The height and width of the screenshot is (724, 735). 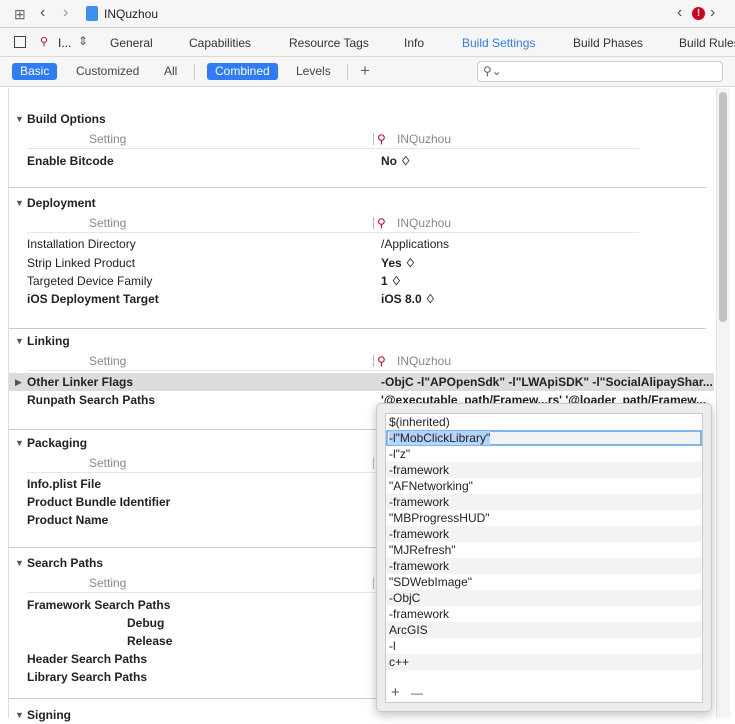 What do you see at coordinates (544, 646) in the screenshot?
I see `flag-item: -l` at bounding box center [544, 646].